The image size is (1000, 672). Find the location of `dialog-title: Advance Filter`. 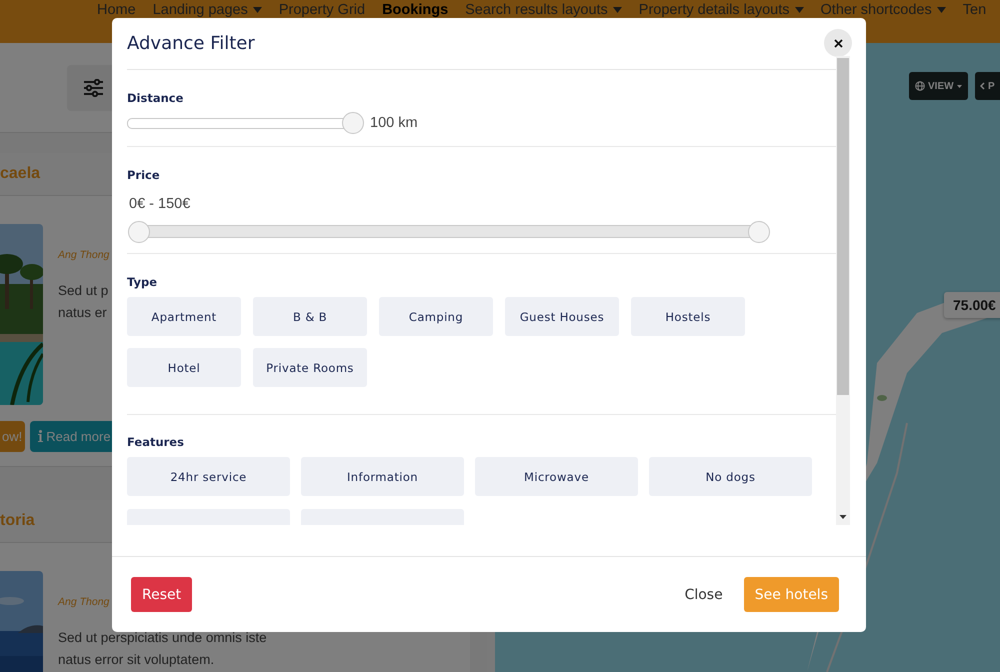

dialog-title: Advance Filter is located at coordinates (191, 43).